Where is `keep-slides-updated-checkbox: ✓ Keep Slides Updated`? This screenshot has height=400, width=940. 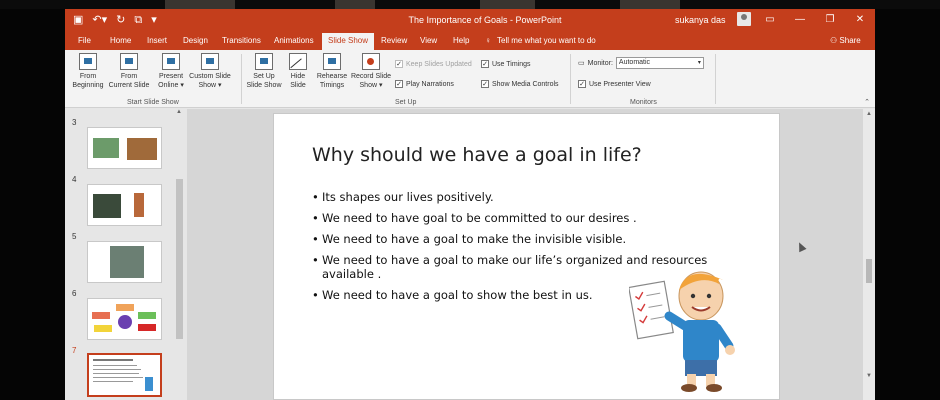 keep-slides-updated-checkbox: ✓ Keep Slides Updated is located at coordinates (433, 64).